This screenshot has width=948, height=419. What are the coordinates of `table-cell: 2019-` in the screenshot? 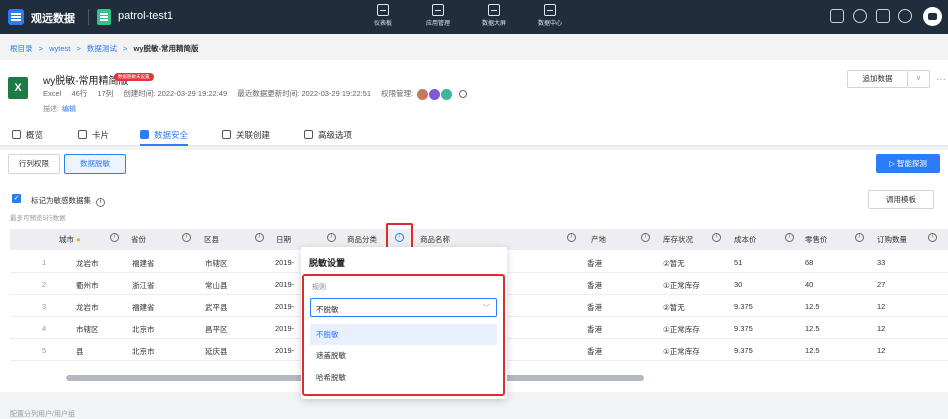 It's located at (285, 350).